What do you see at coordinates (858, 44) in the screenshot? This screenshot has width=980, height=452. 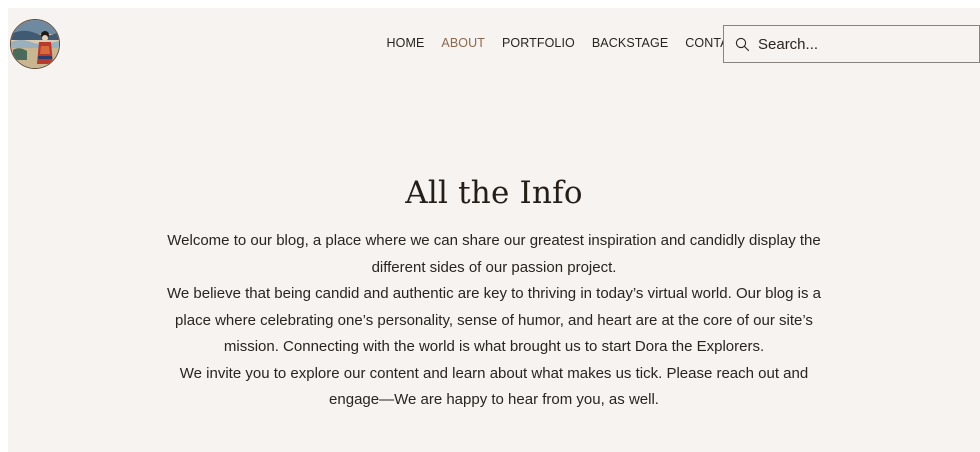 I see `search-input` at bounding box center [858, 44].